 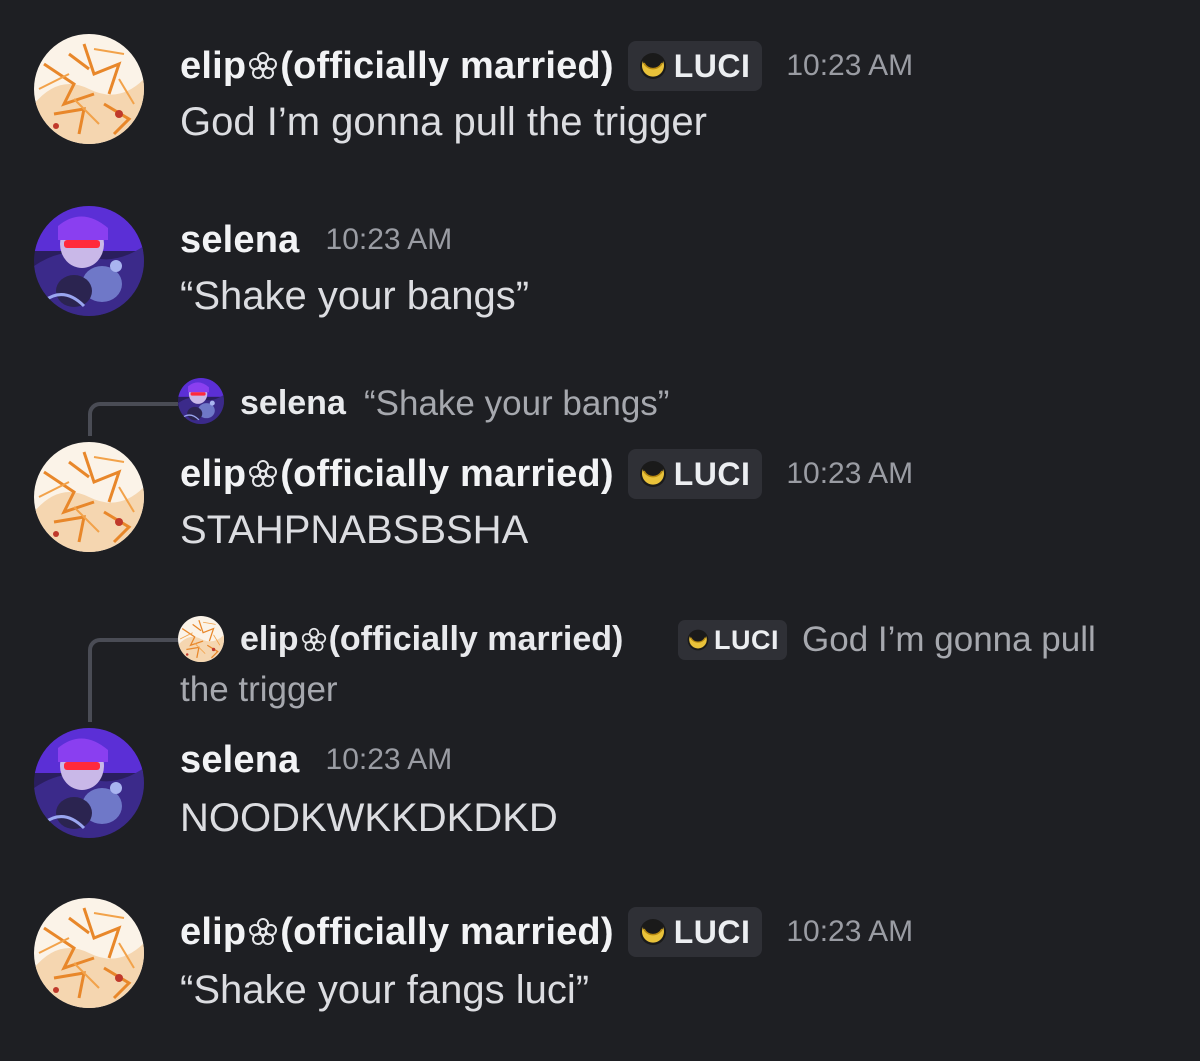 What do you see at coordinates (201, 401) in the screenshot?
I see `selena-reply-avatar` at bounding box center [201, 401].